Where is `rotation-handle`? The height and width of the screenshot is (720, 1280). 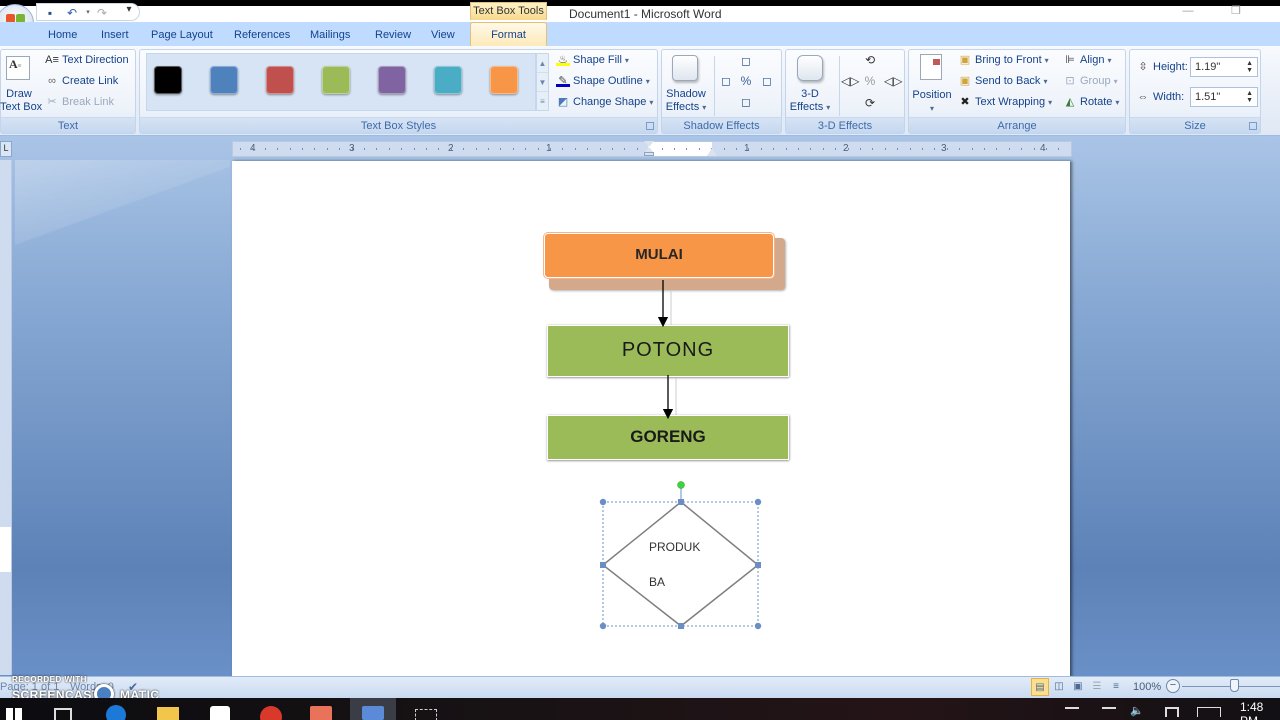
rotation-handle is located at coordinates (681, 485).